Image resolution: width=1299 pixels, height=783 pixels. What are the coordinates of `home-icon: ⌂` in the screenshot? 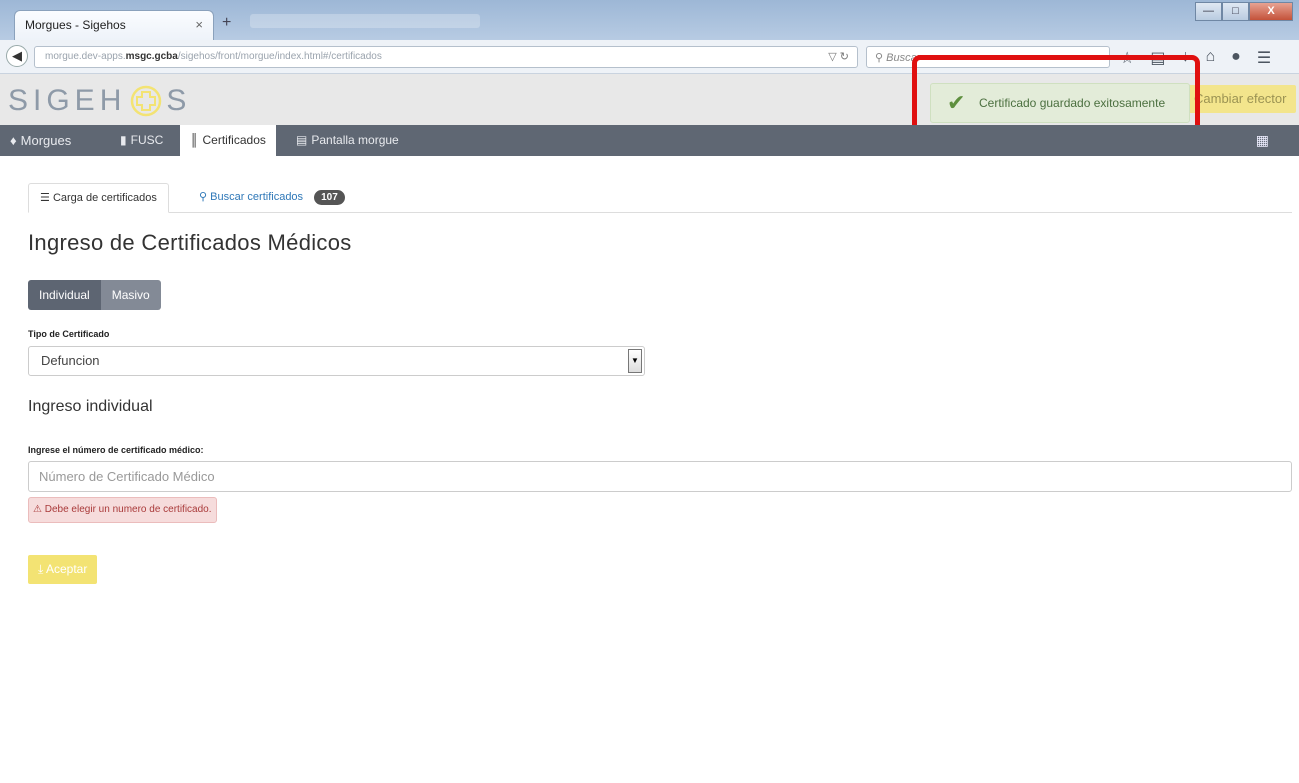 It's located at (1210, 58).